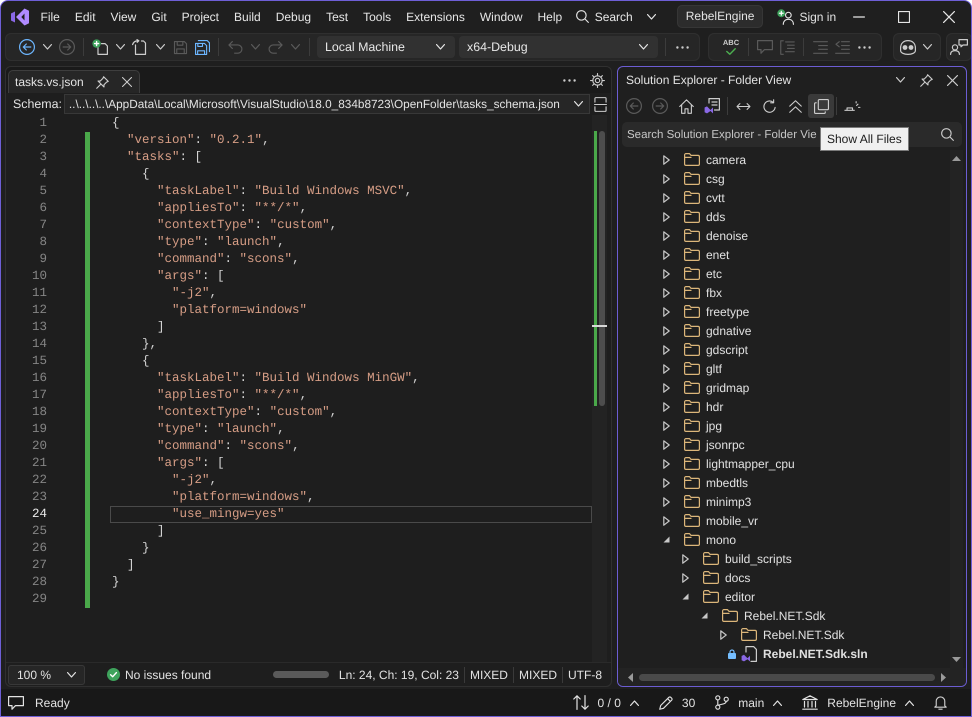 The image size is (972, 717). I want to click on menu-item: Build, so click(247, 16).